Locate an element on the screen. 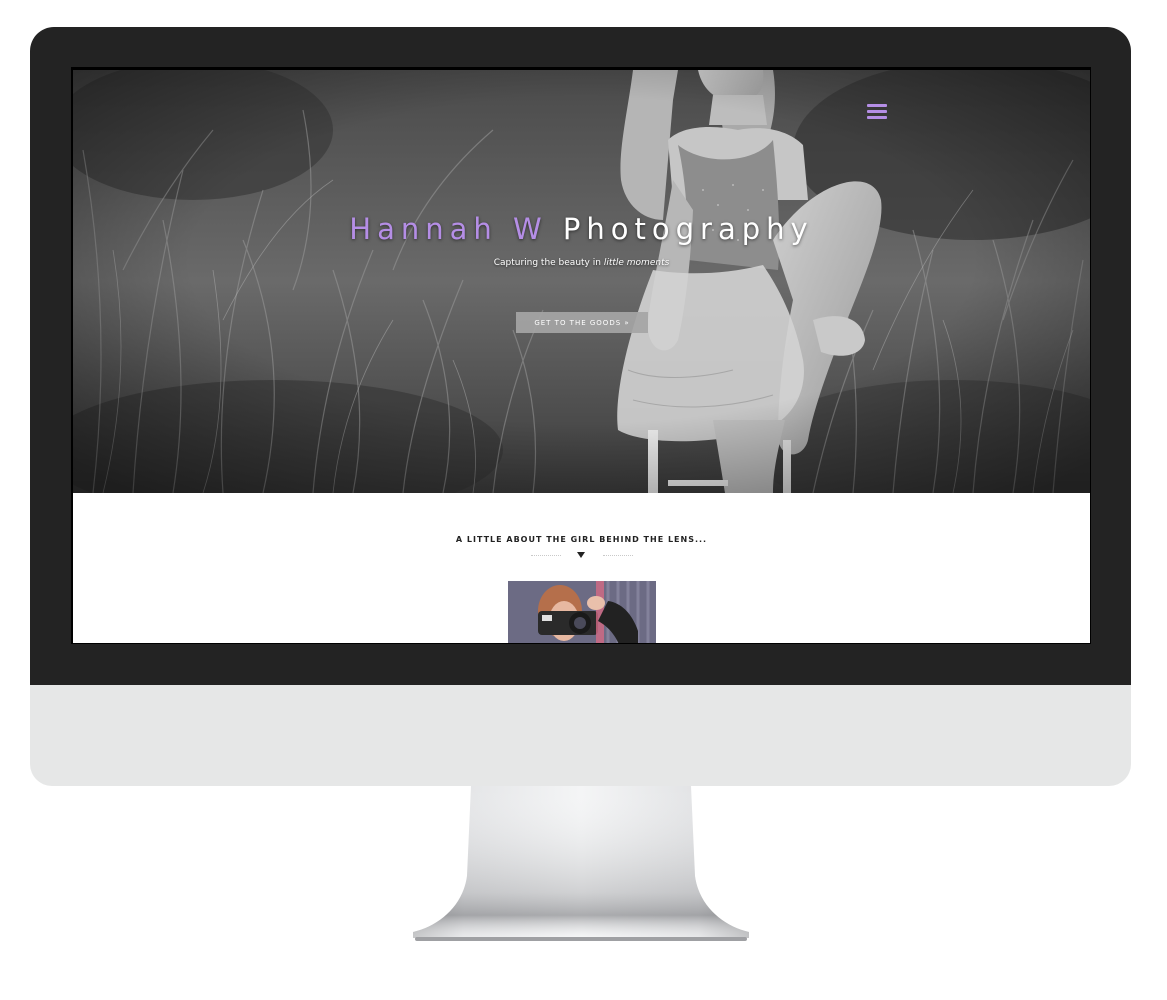 The height and width of the screenshot is (1000, 1167). site-title-word: Photography is located at coordinates (688, 229).